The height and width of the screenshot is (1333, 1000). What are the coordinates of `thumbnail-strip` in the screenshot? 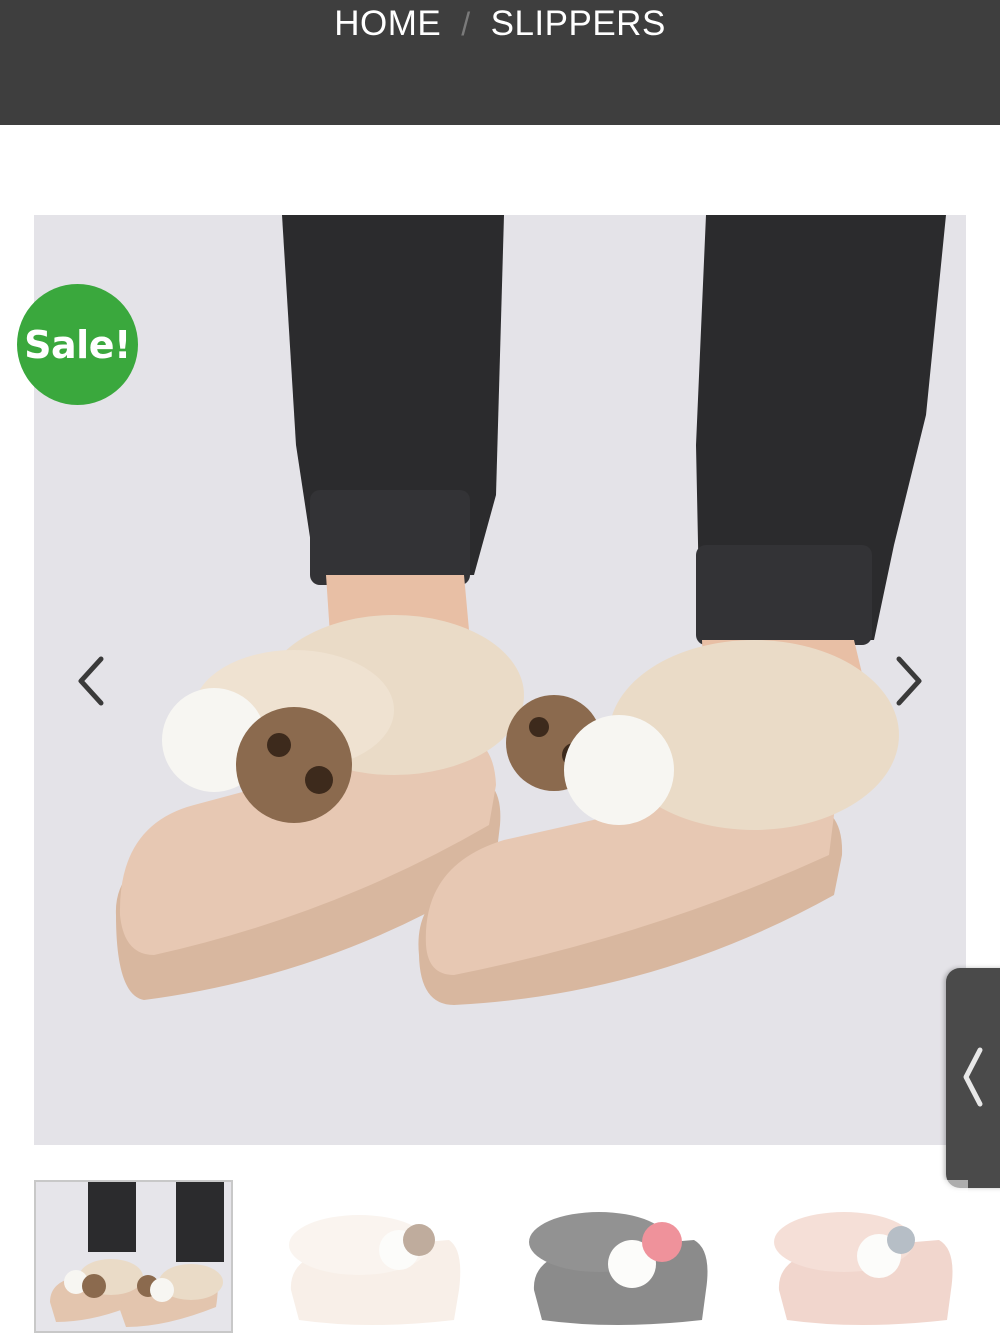 It's located at (501, 1256).